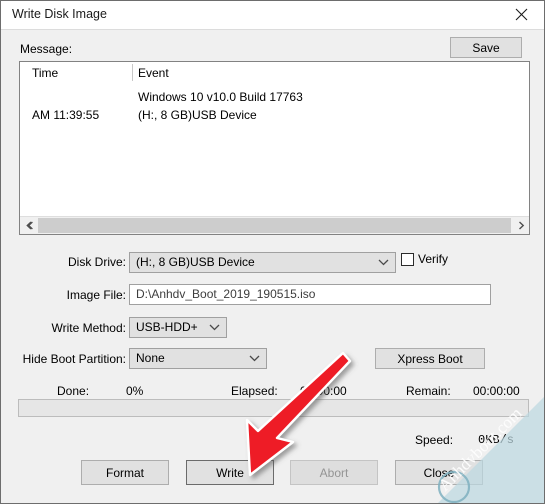 Image resolution: width=545 pixels, height=504 pixels. I want to click on image-file-value: D:\Anhdv_Boot_2019_190515.iso, so click(226, 294).